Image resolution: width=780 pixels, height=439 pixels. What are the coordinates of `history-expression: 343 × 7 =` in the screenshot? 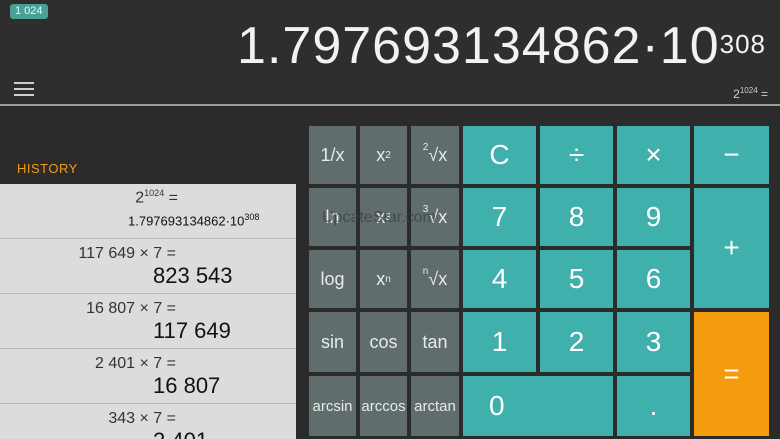 It's located at (142, 418).